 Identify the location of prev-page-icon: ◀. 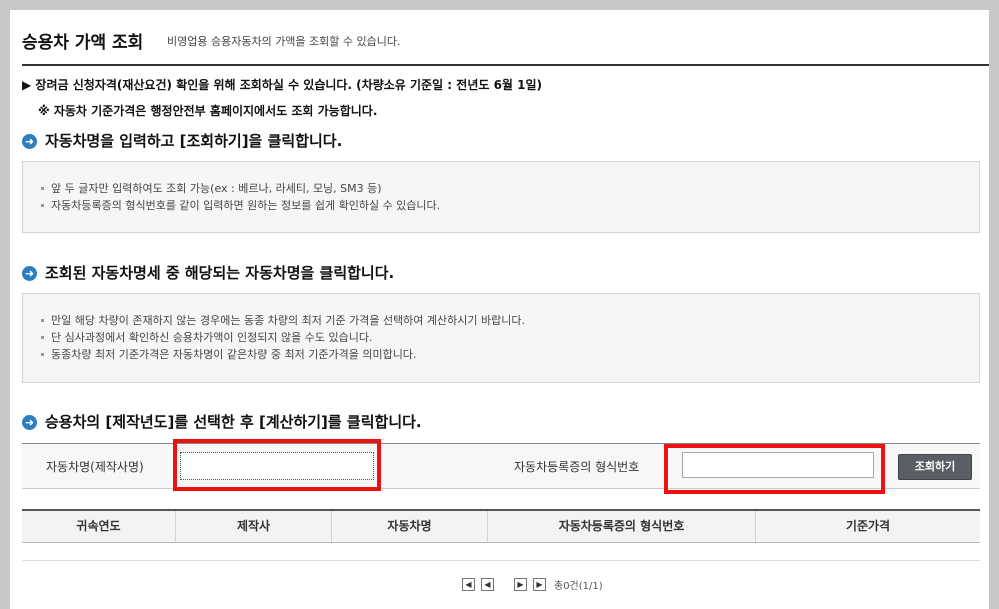
(487, 584).